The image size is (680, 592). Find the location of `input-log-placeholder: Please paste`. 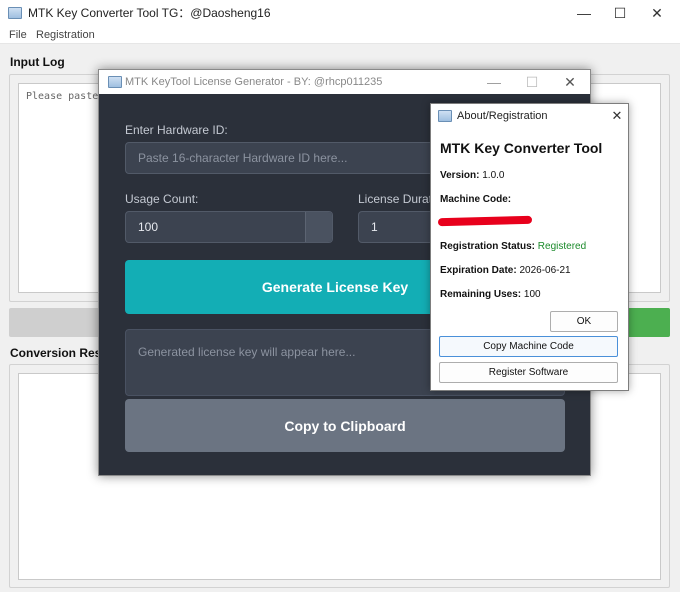

input-log-placeholder: Please paste is located at coordinates (62, 96).